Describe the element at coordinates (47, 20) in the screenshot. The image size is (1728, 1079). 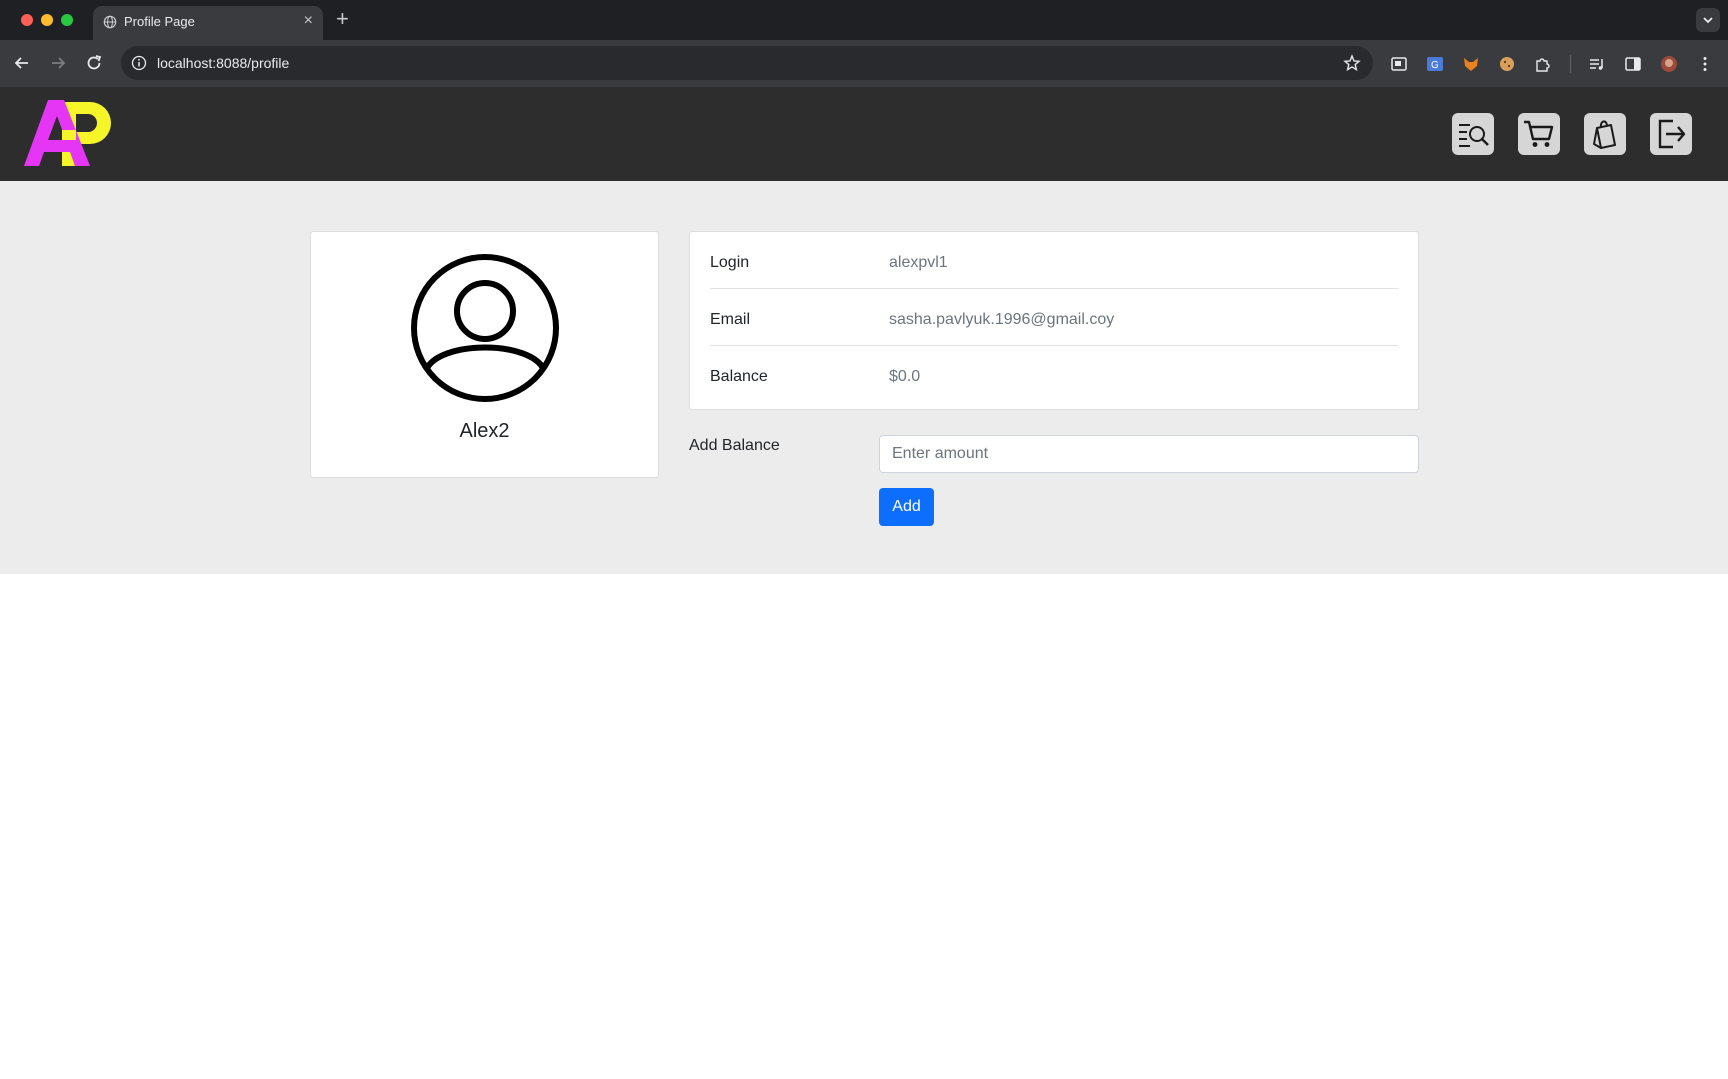
I see `minimize-window-button` at that location.